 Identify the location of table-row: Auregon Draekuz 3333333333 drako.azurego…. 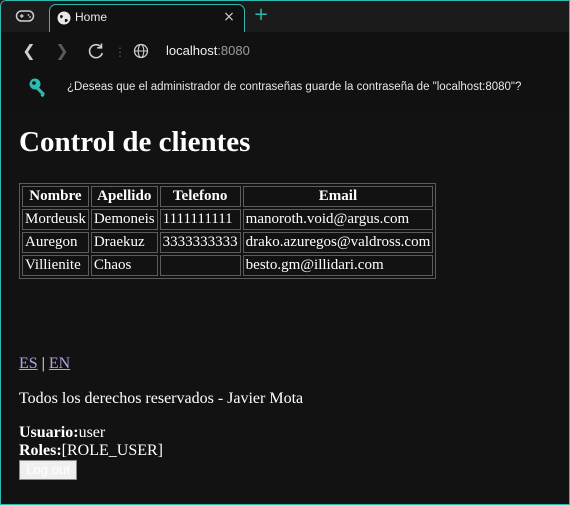
(228, 242).